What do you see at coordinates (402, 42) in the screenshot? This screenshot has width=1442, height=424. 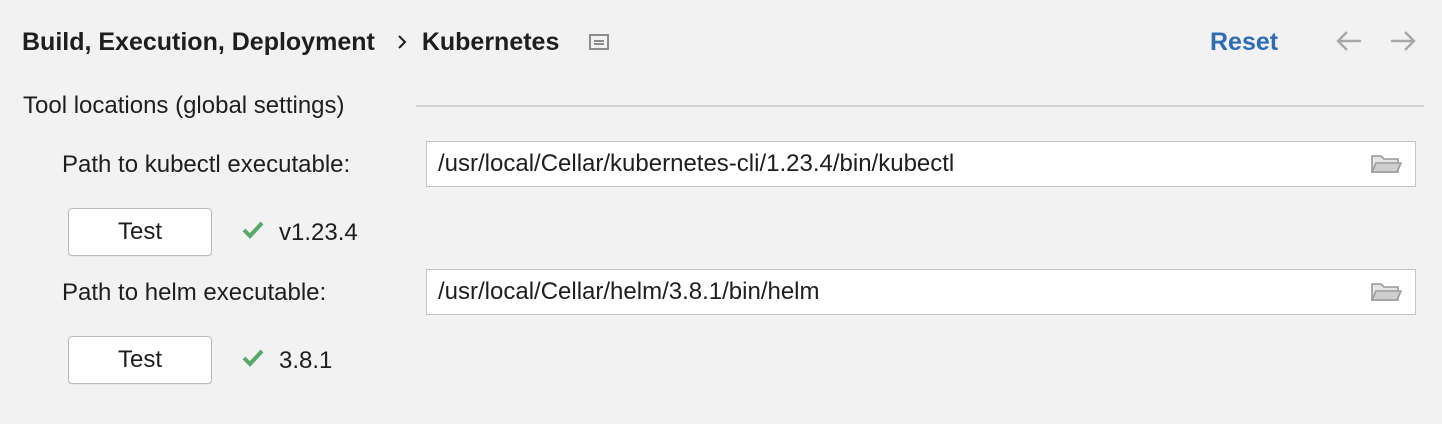 I see `breadcrumb-chevron-icon` at bounding box center [402, 42].